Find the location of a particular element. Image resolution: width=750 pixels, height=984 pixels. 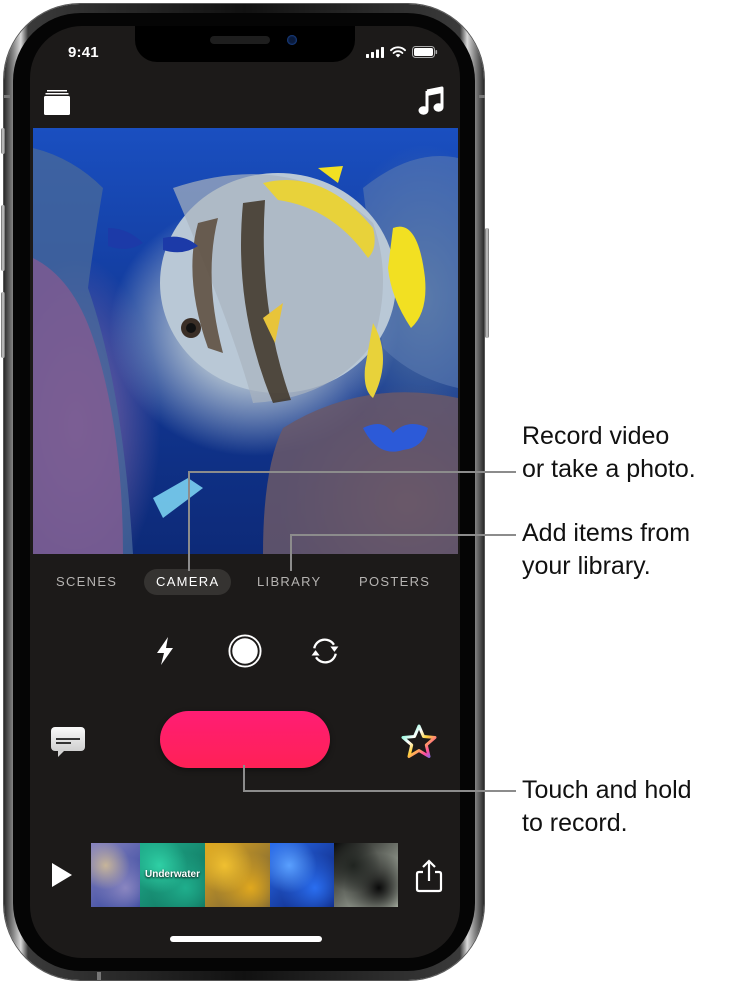

music-note-icon is located at coordinates (431, 100).